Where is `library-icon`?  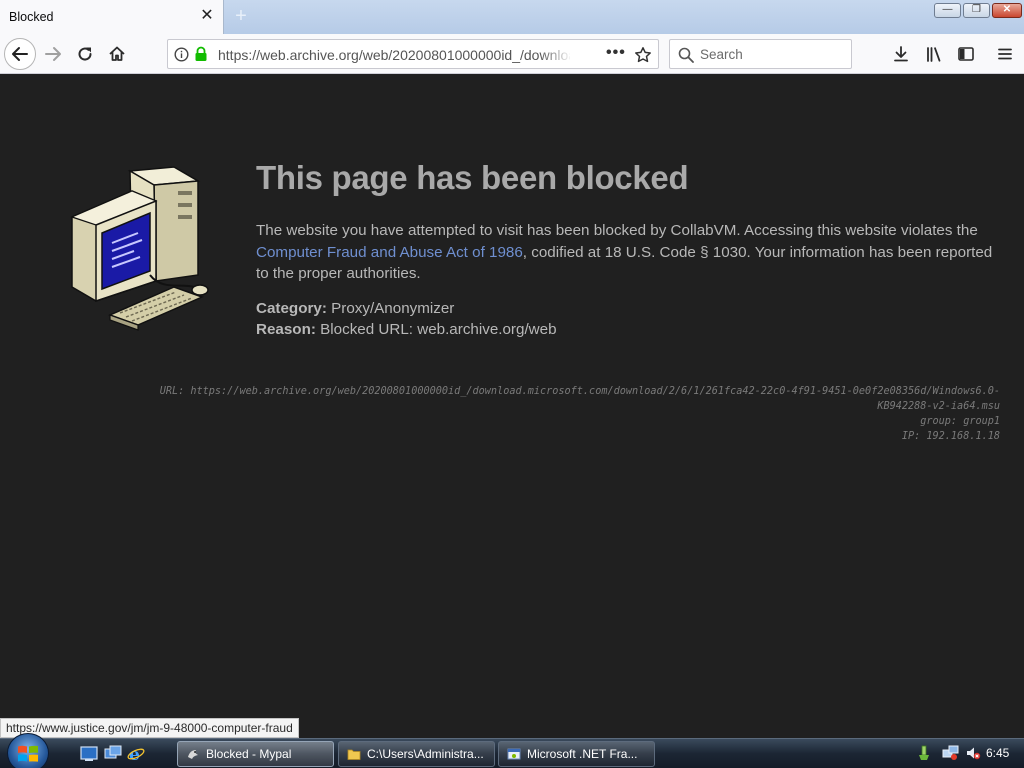 library-icon is located at coordinates (934, 54).